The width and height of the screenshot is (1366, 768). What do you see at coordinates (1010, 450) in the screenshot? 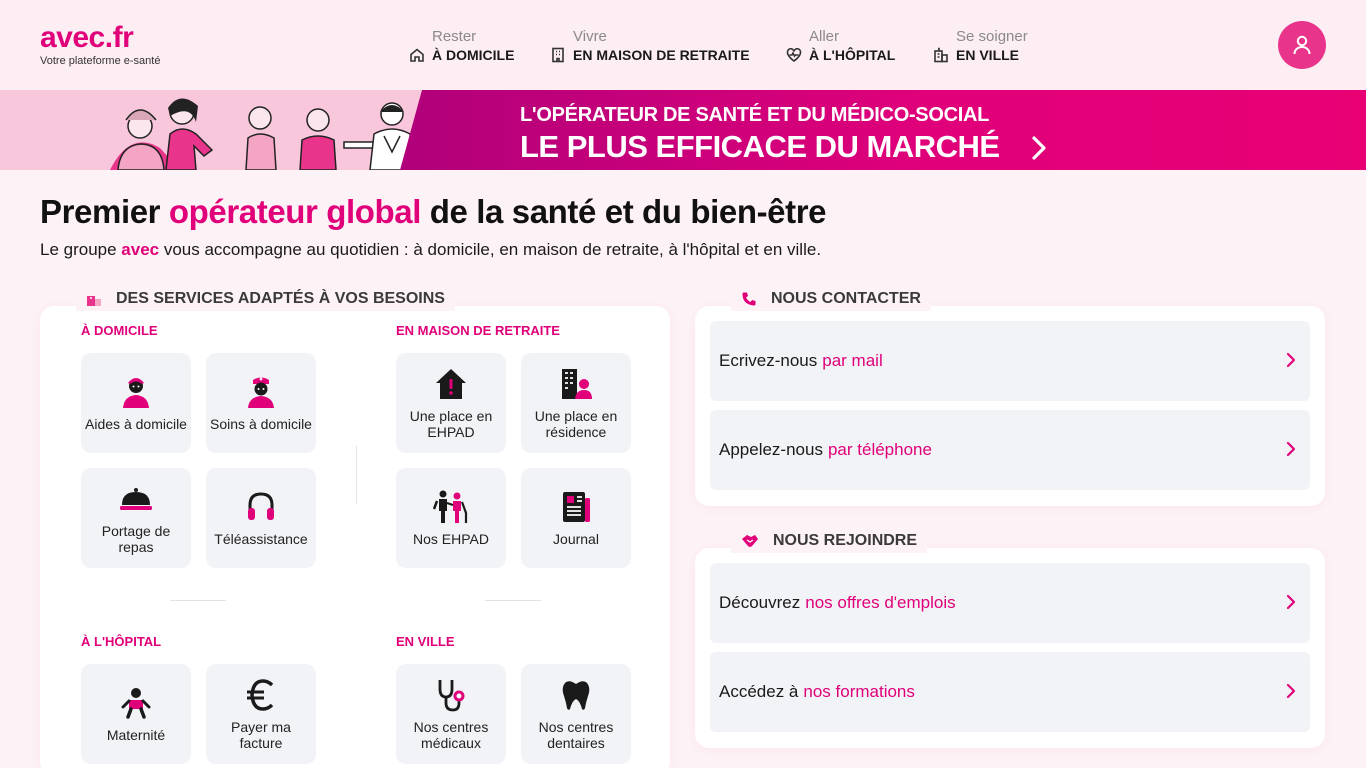
I see `contact-phone-link: Appelez-nous par téléphone` at bounding box center [1010, 450].